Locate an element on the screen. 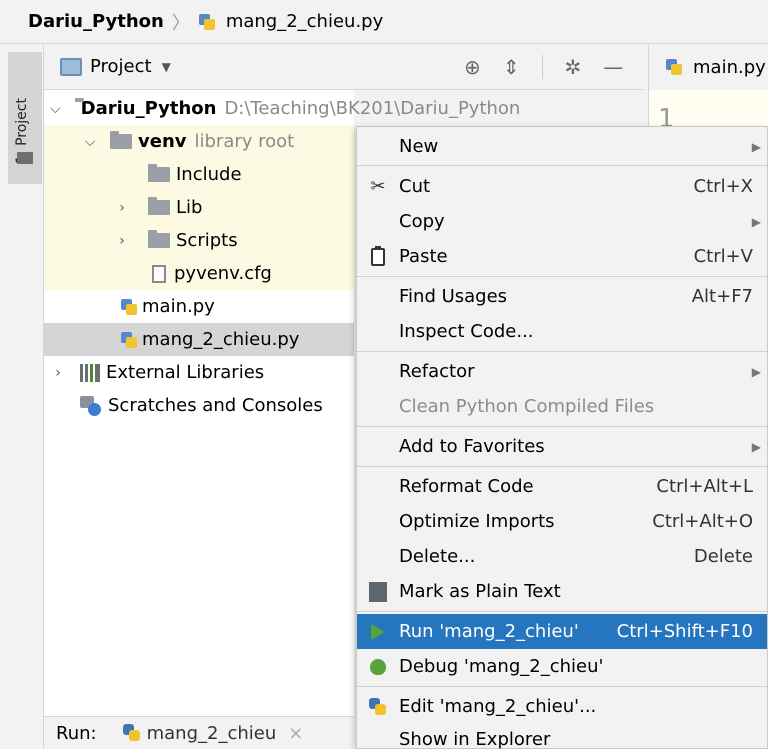 The width and height of the screenshot is (768, 749). run-tool-bar: Run: mang_2_chieu × is located at coordinates (199, 732).